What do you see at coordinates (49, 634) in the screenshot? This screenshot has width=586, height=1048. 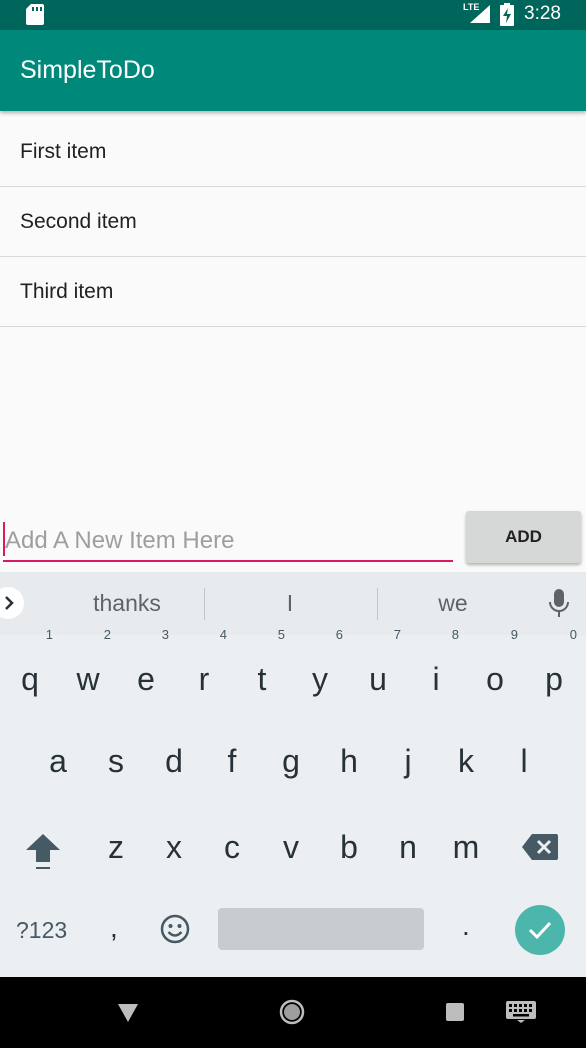 I see `key-hint: 1` at bounding box center [49, 634].